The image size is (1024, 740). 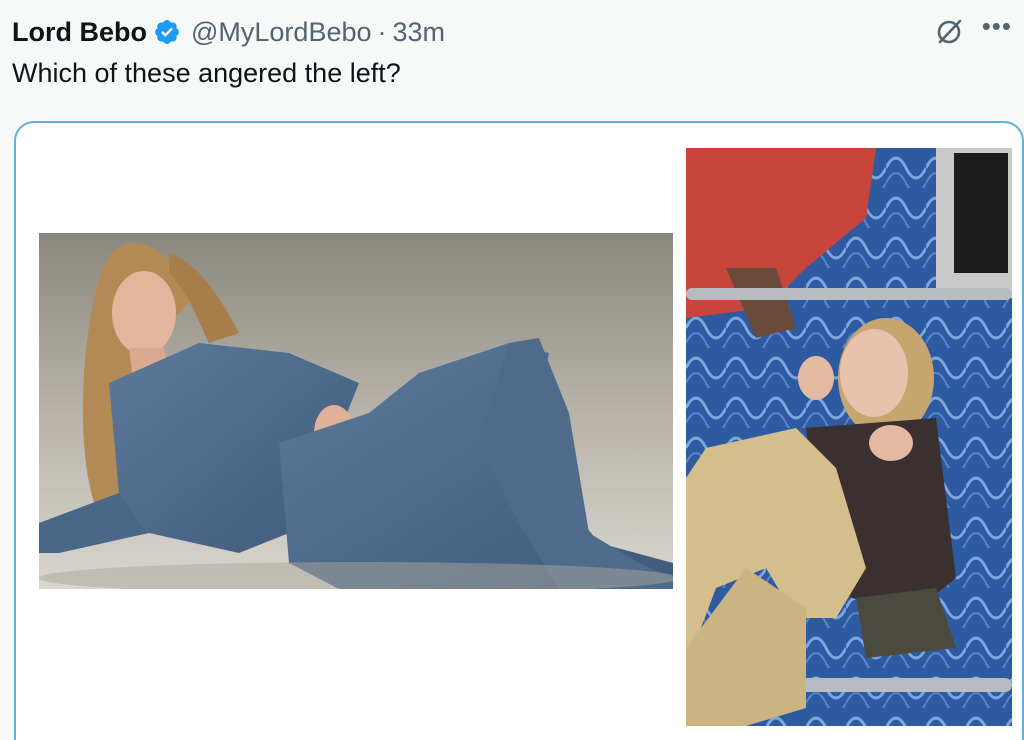 I want to click on verified-badge-icon, so click(x=167, y=32).